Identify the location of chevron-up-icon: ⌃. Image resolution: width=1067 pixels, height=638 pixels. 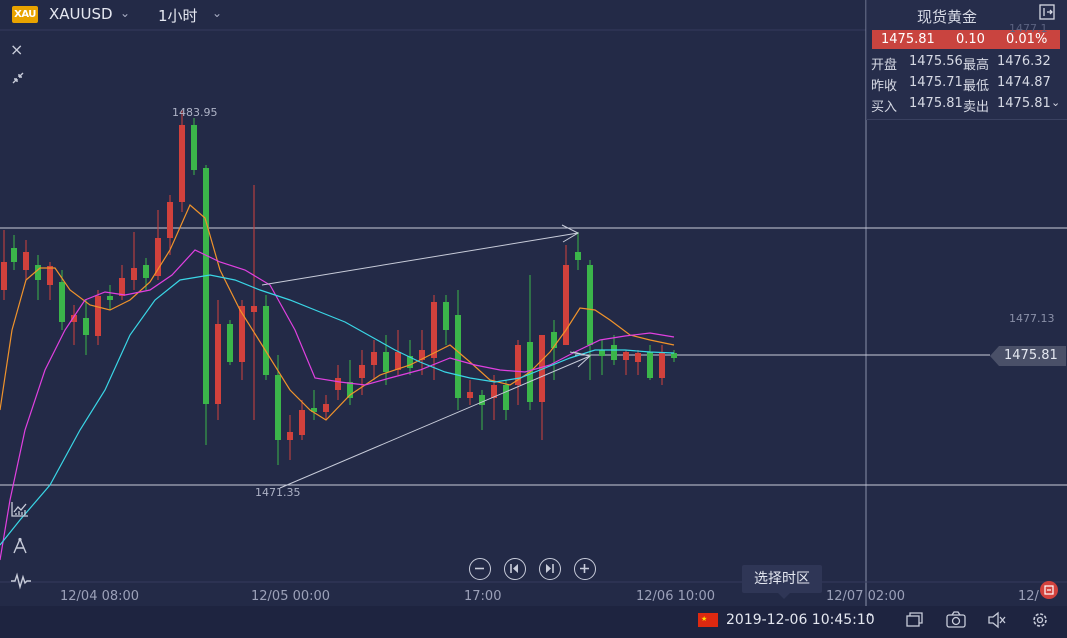
(869, 618).